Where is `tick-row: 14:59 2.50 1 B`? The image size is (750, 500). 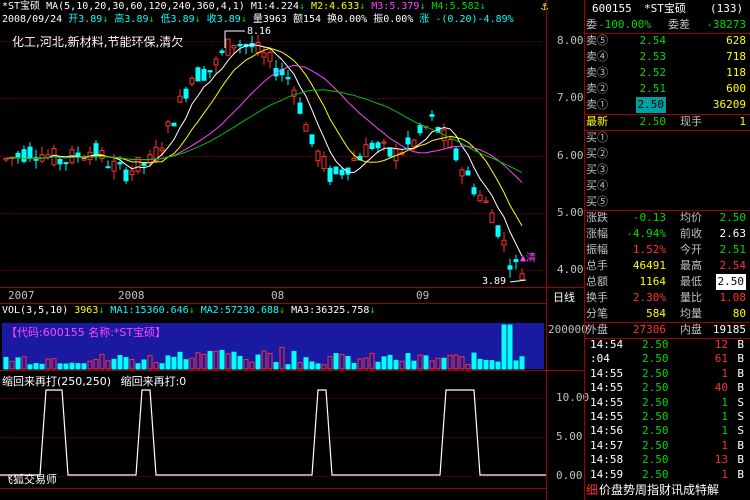
tick-row: 14:59 2.50 1 B is located at coordinates (667, 475).